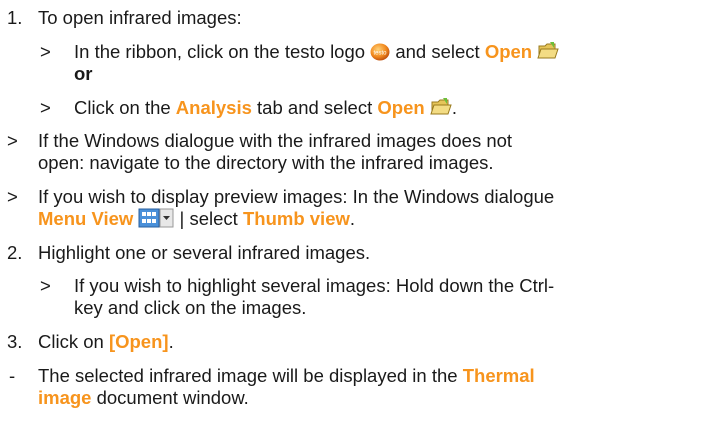  I want to click on image-label: image, so click(65, 397).